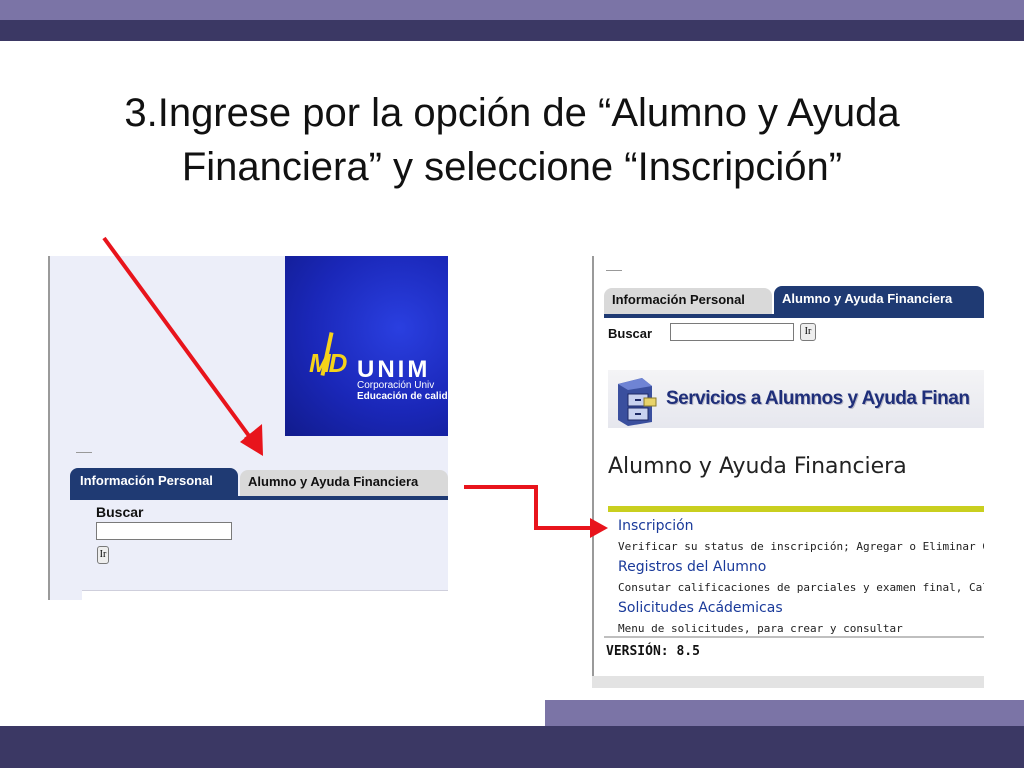 The image size is (1024, 768). I want to click on footer-rule, so click(794, 637).